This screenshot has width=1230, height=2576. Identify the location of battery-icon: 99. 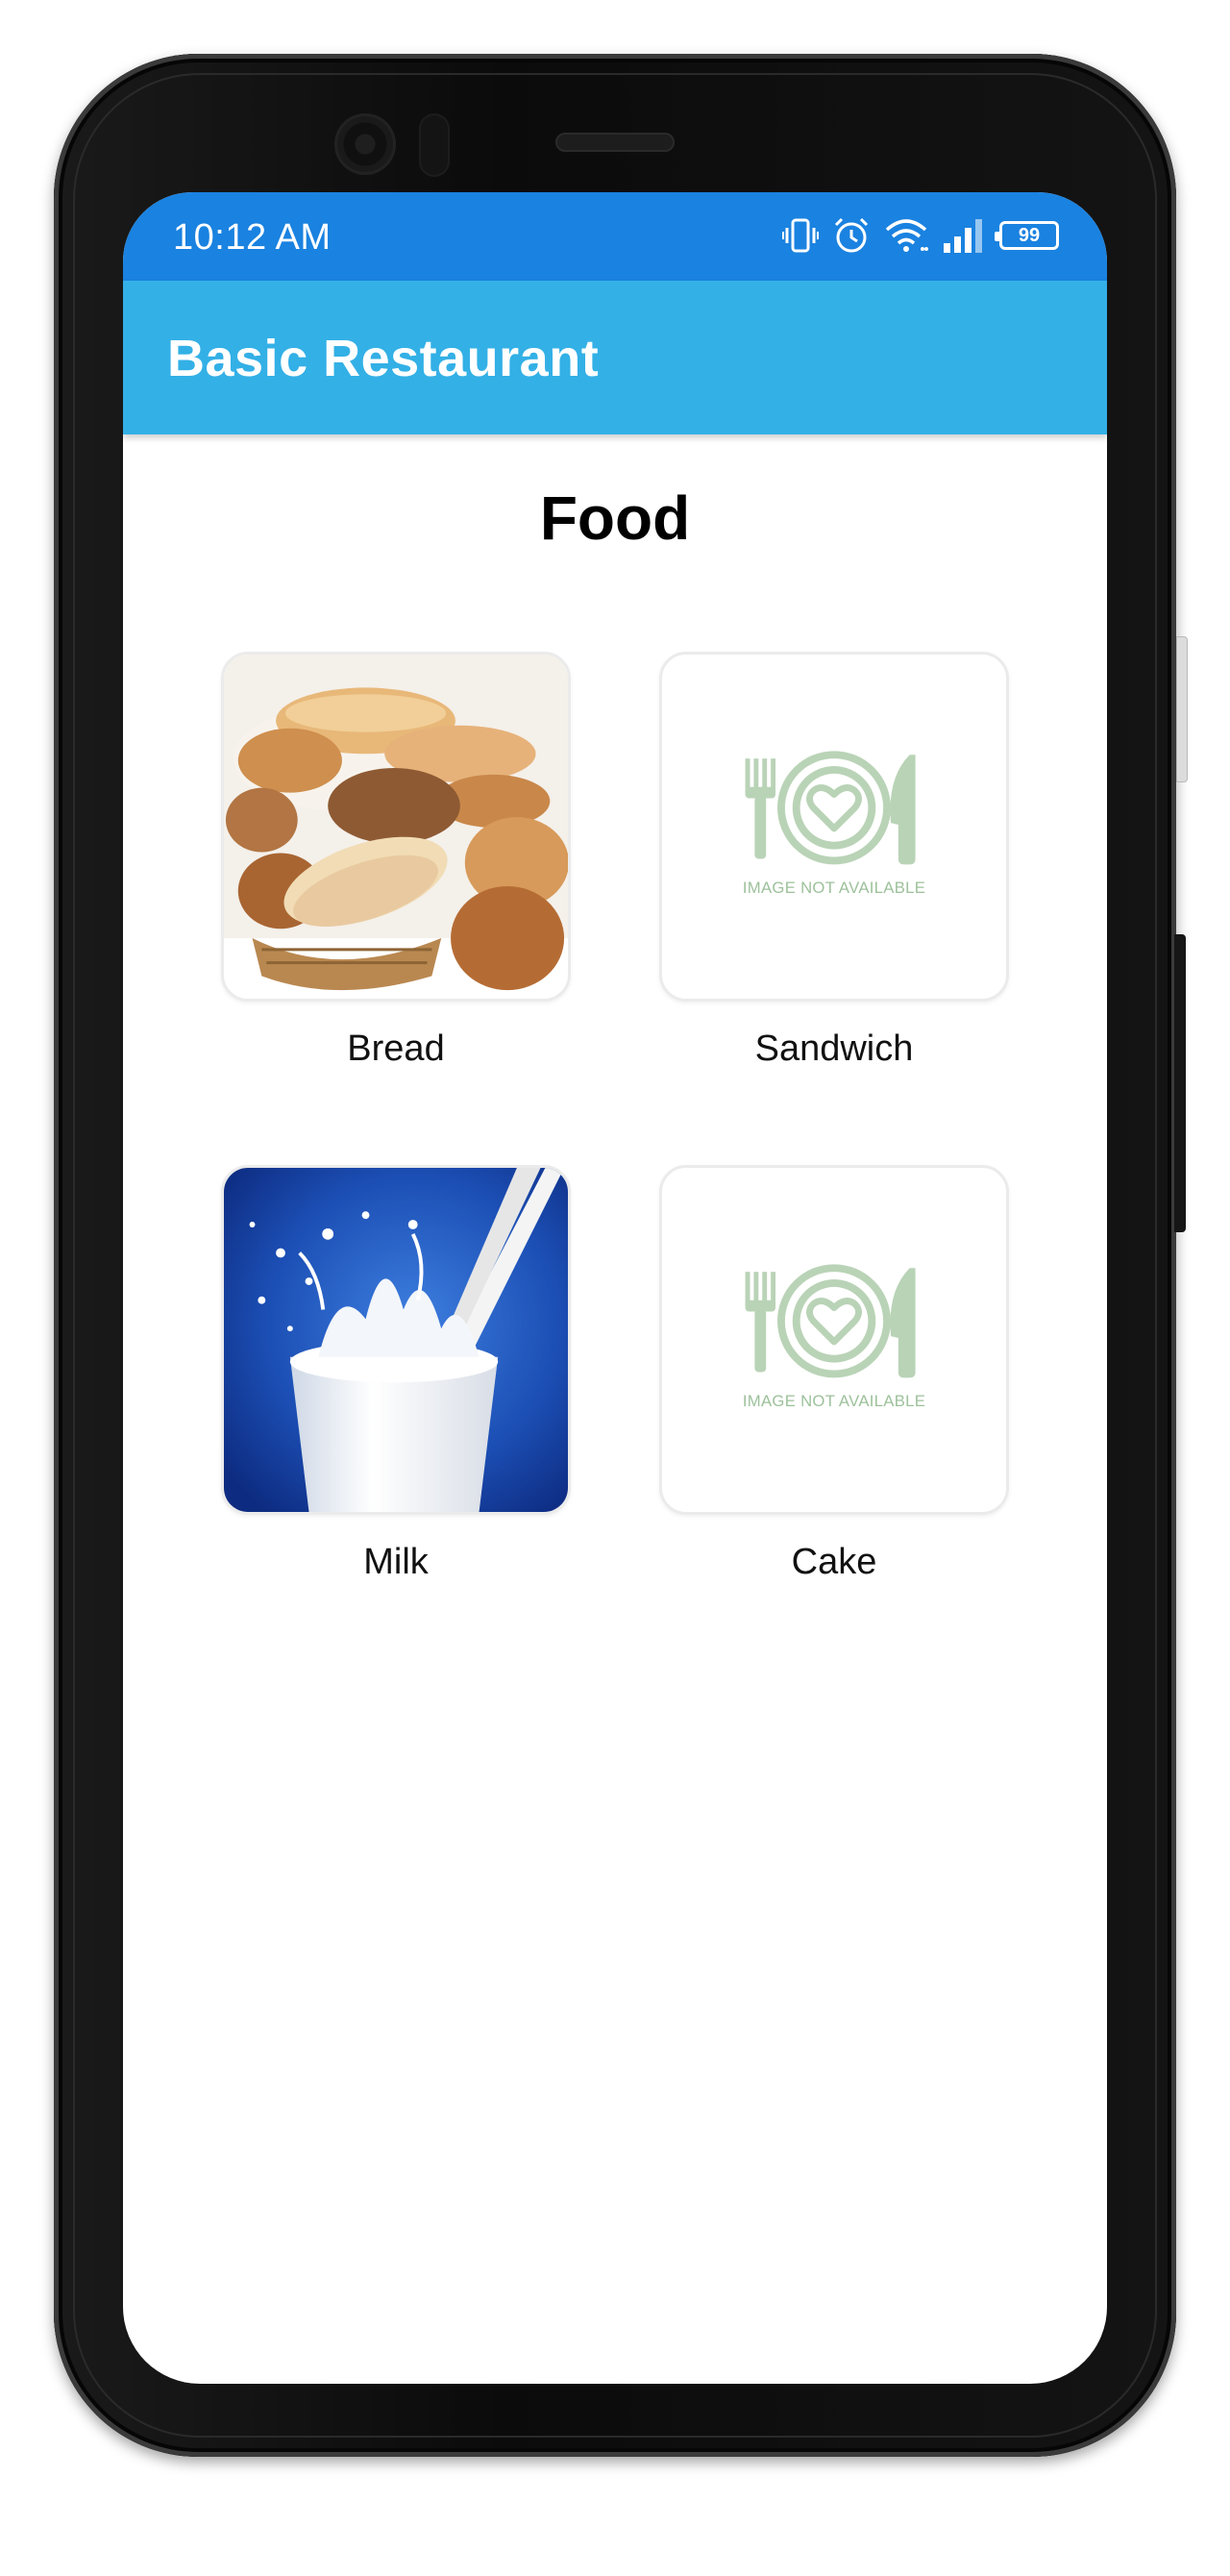
(1027, 236).